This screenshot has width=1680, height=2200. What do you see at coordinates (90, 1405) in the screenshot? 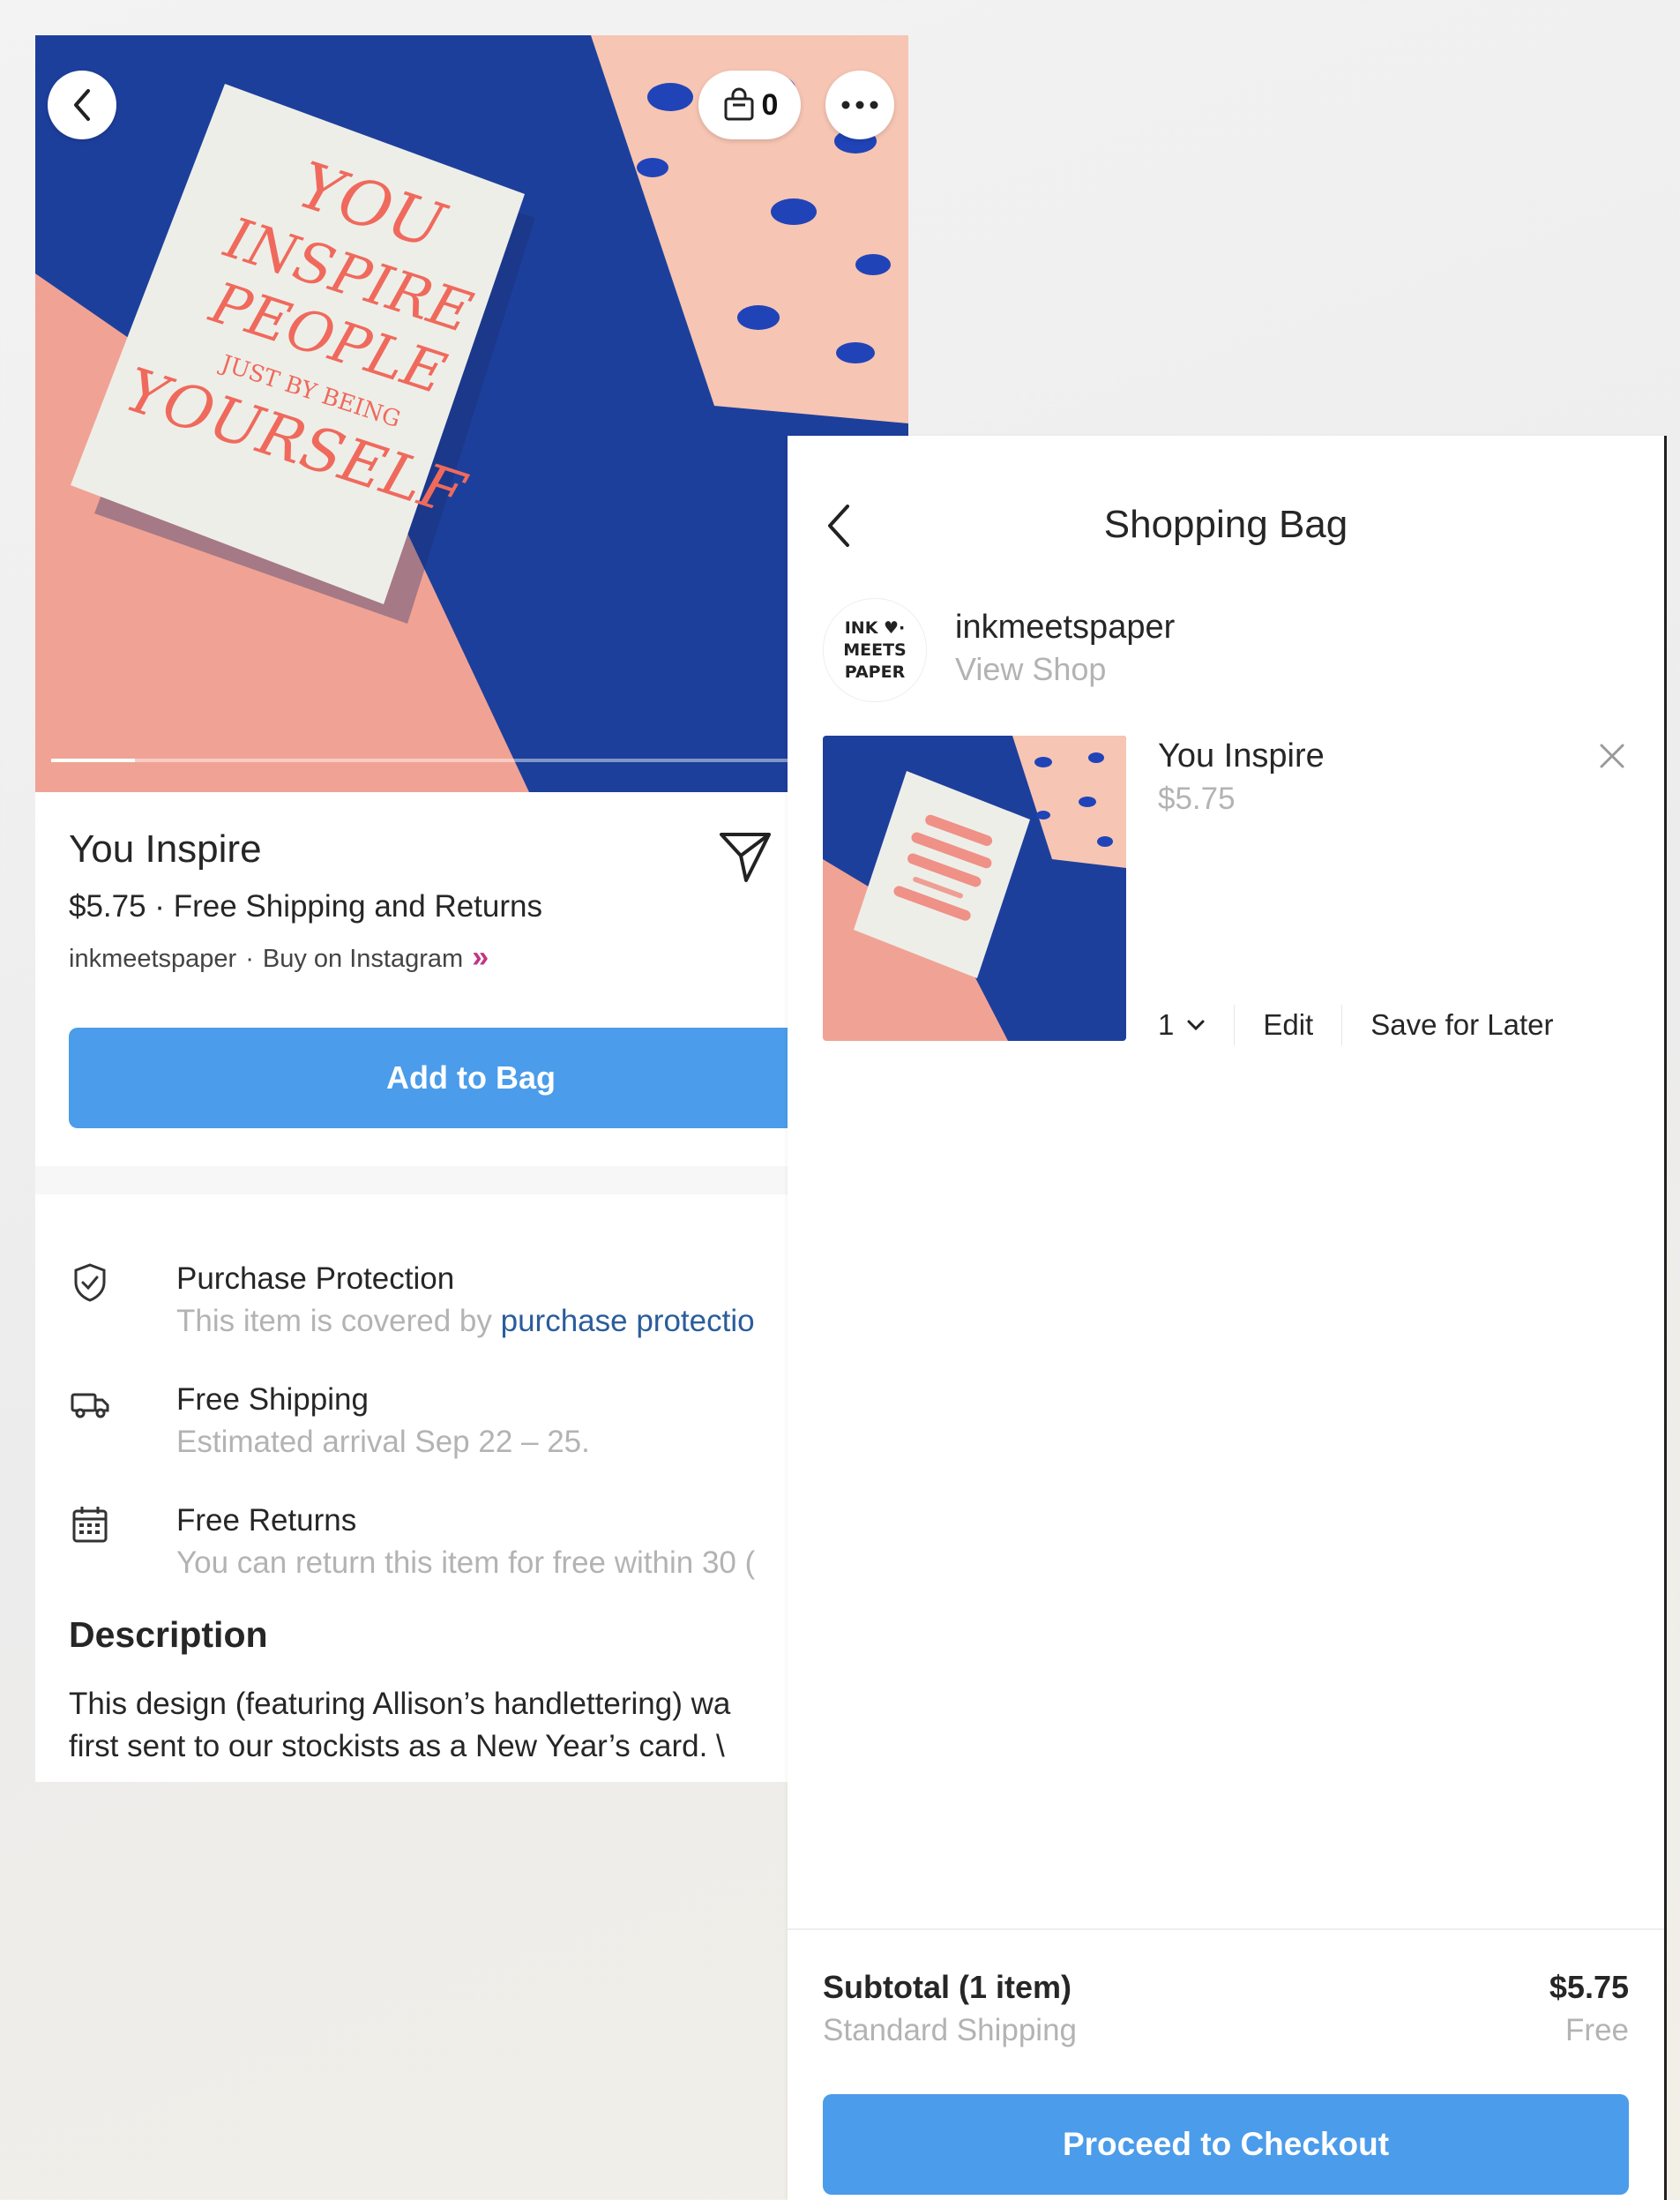
I see `truck-icon` at bounding box center [90, 1405].